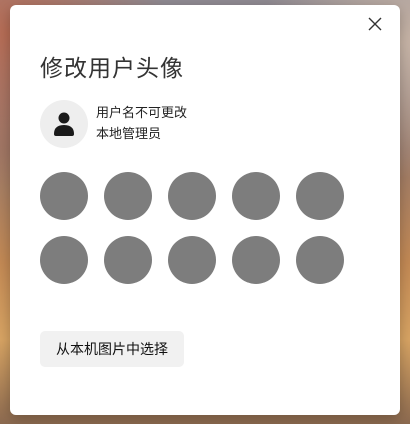 The image size is (410, 424). I want to click on close-icon, so click(375, 24).